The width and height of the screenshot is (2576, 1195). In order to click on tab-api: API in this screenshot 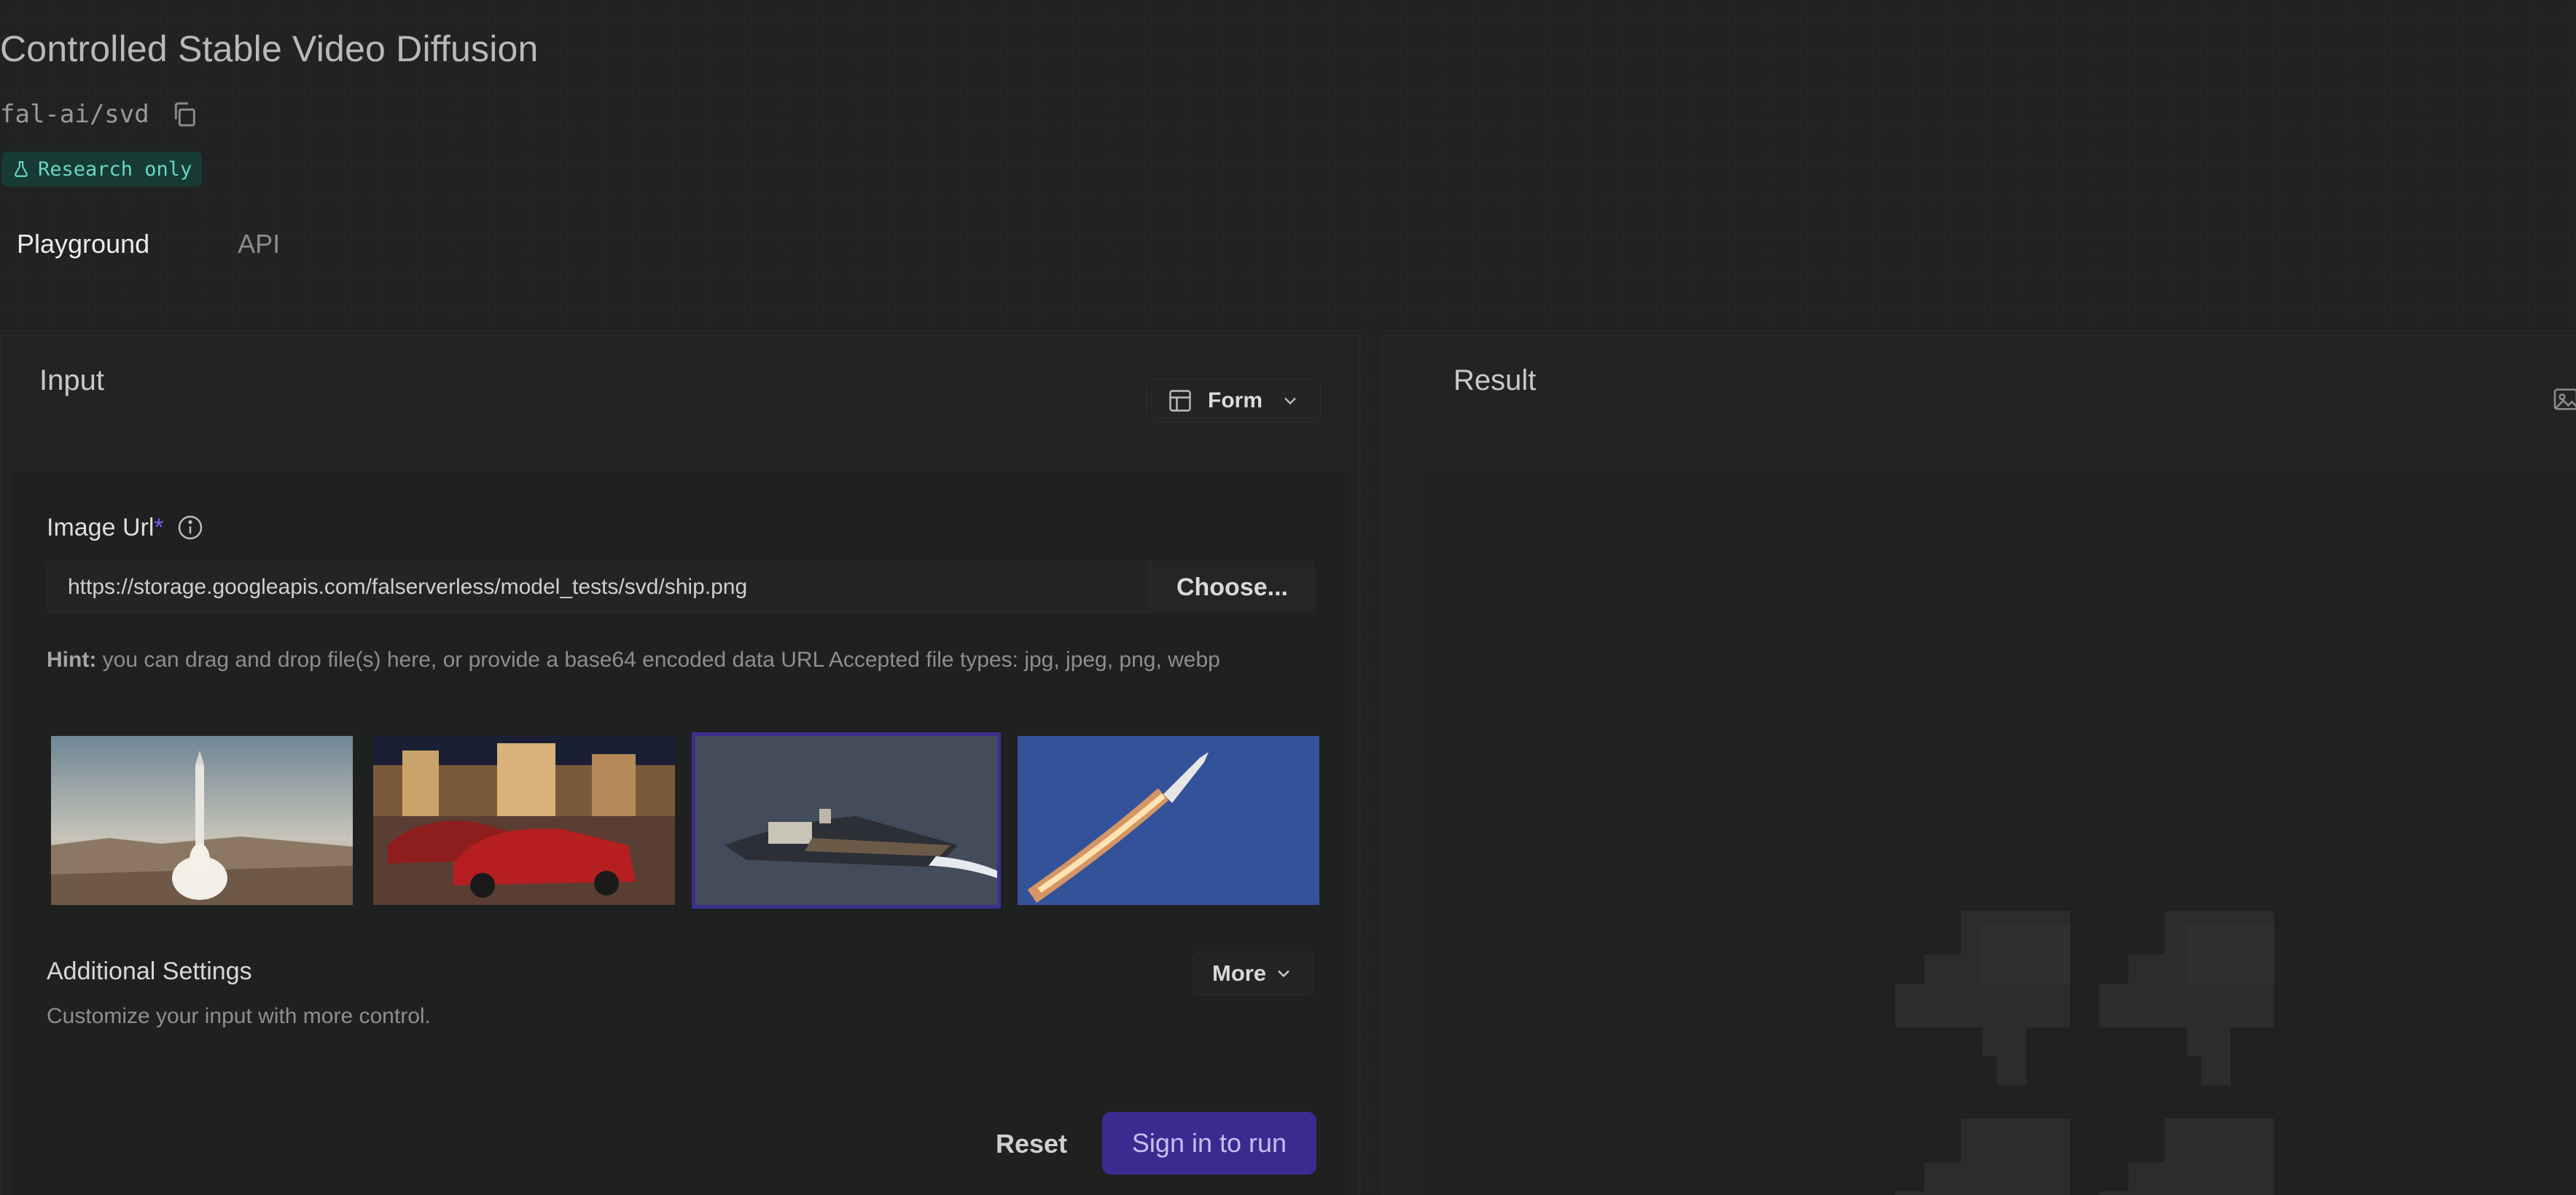, I will do `click(259, 244)`.